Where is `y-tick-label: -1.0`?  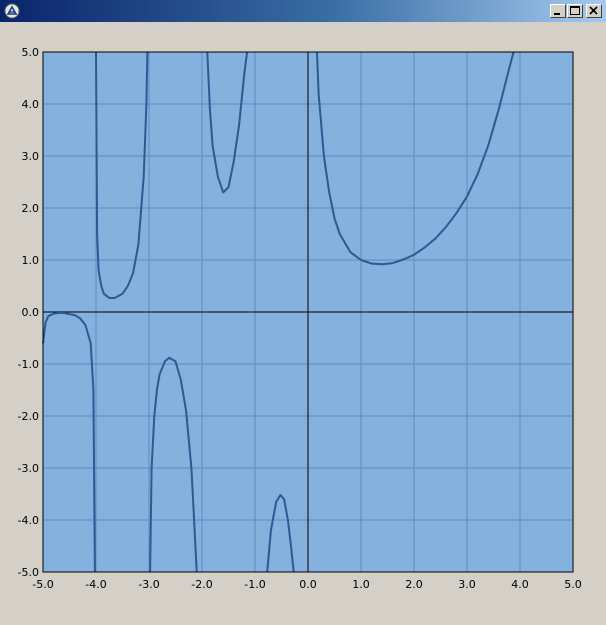
y-tick-label: -1.0 is located at coordinates (28, 364).